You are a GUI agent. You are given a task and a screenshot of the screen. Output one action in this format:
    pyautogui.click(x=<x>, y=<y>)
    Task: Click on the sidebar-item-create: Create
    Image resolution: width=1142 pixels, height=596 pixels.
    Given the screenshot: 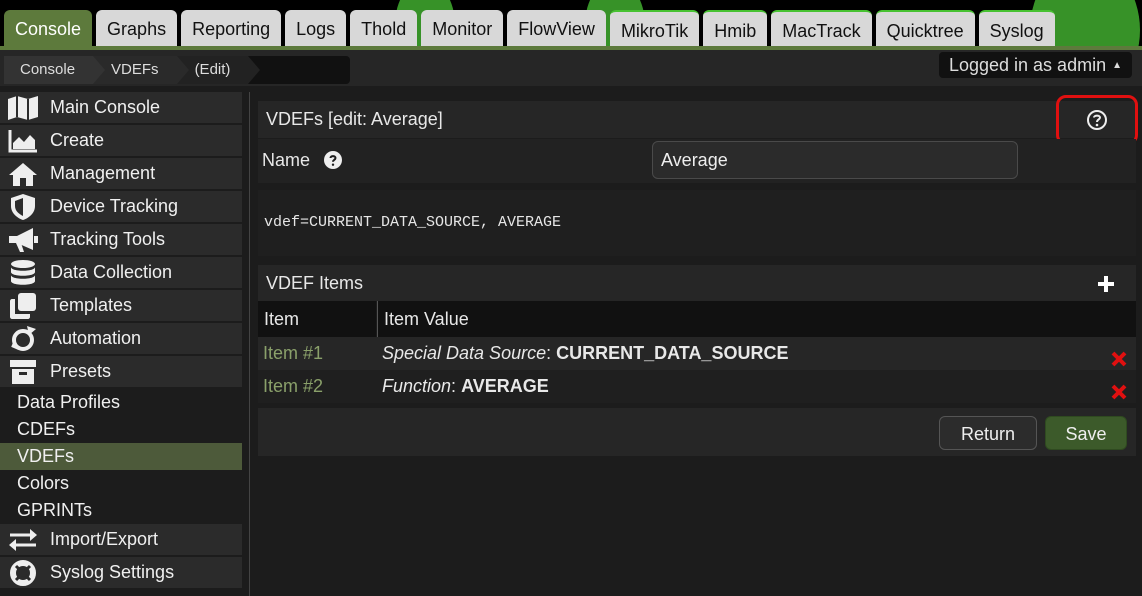 What is the action you would take?
    pyautogui.click(x=121, y=140)
    